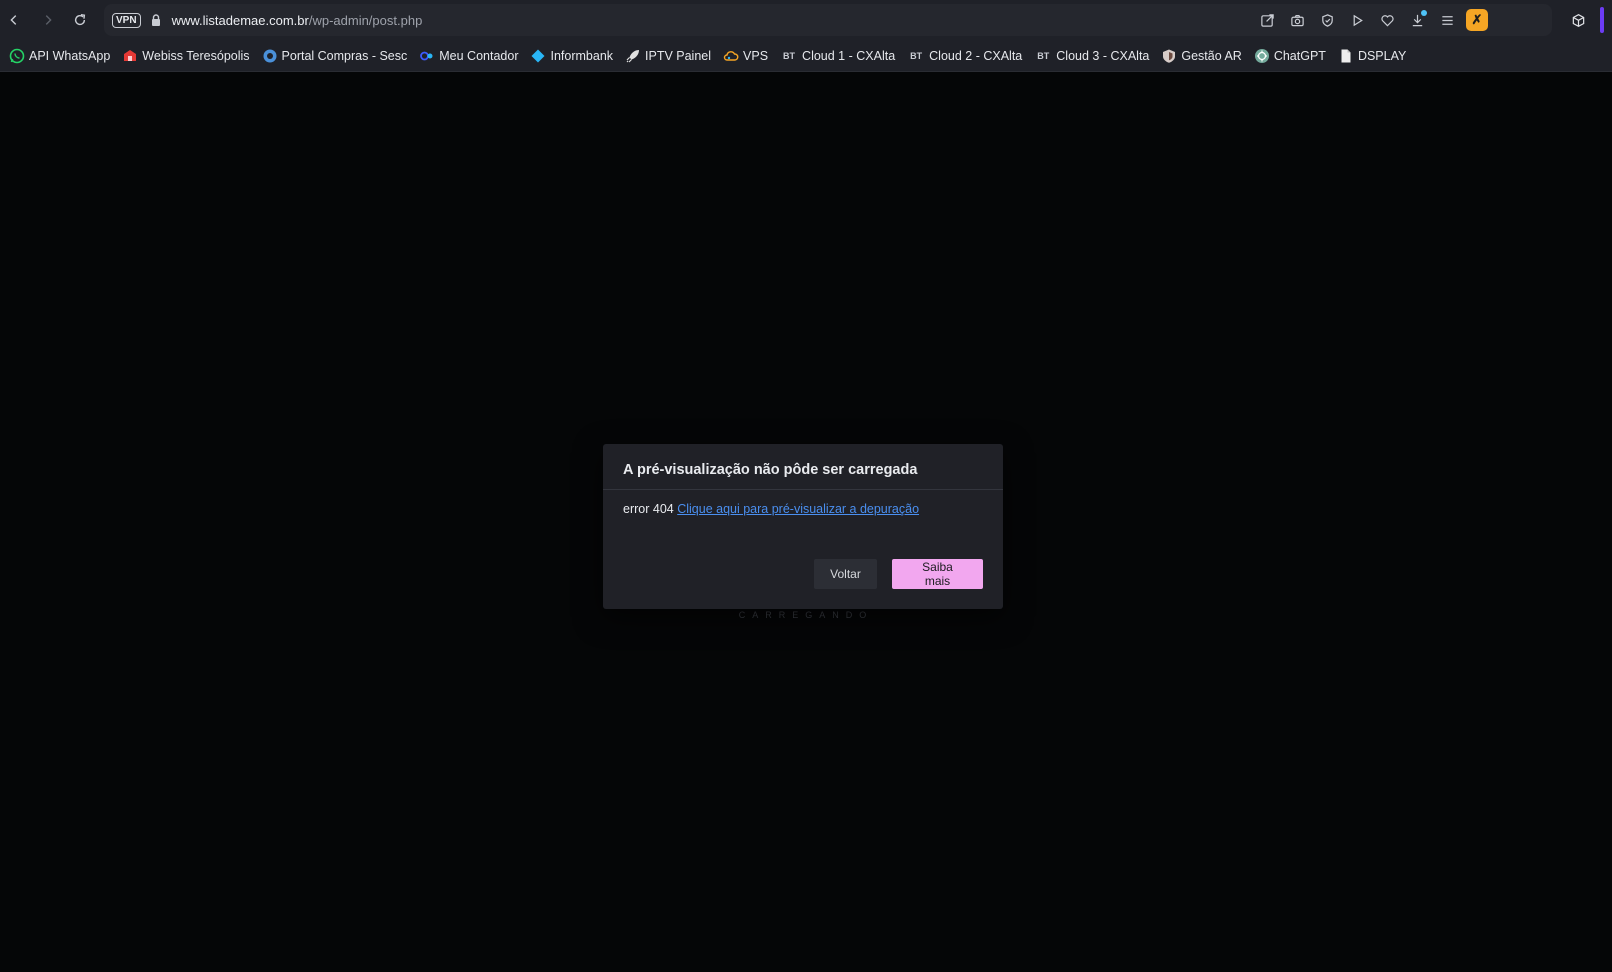 This screenshot has width=1612, height=972. I want to click on back-icon, so click(14, 20).